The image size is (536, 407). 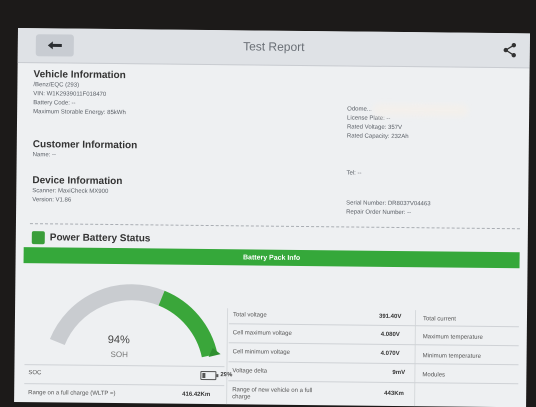 I want to click on repair-order: Repair Order Number: --, so click(x=379, y=213).